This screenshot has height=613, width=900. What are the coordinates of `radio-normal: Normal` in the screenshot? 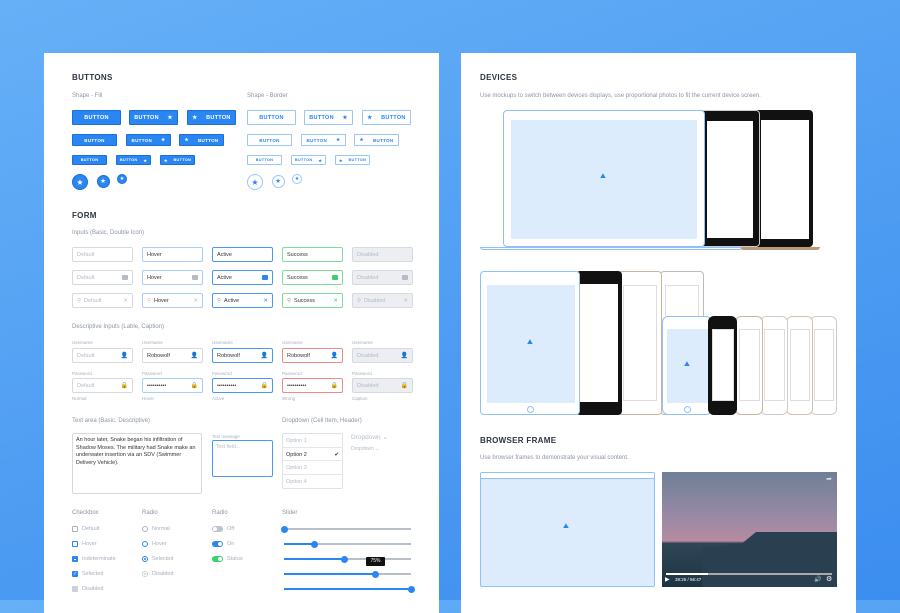 It's located at (156, 529).